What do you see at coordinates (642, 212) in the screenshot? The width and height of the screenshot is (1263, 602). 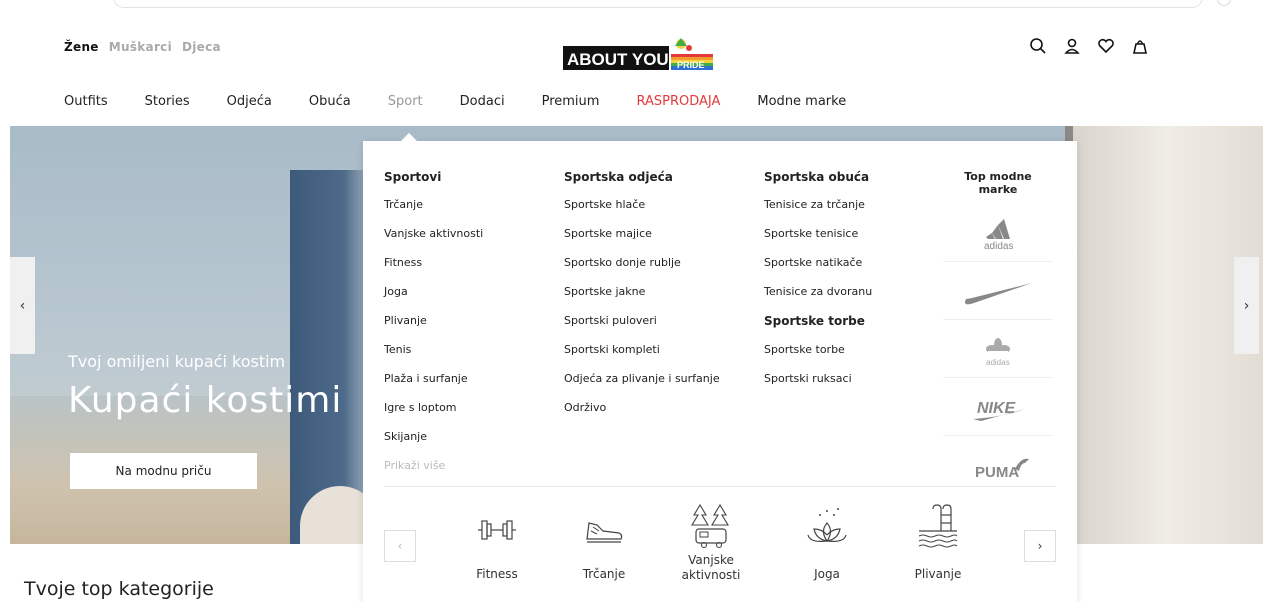 I see `menu-item-hlace: Sportske hlače` at bounding box center [642, 212].